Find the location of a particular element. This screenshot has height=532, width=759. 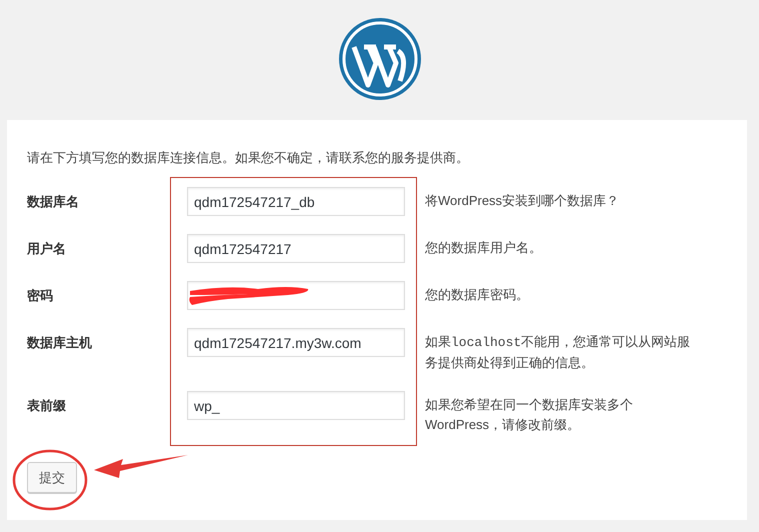

help-text: 您的数据库用户名。 is located at coordinates (484, 248).